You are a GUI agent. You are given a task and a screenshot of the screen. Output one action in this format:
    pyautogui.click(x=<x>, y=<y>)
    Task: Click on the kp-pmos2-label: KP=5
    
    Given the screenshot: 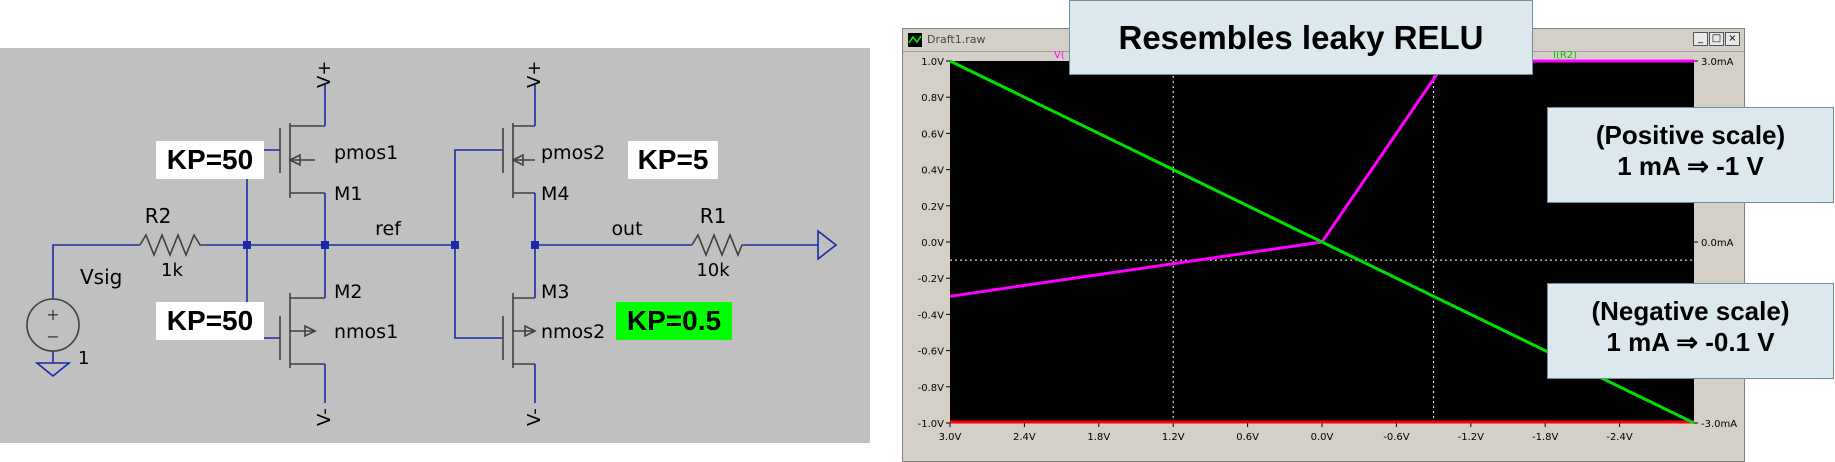 What is the action you would take?
    pyautogui.click(x=673, y=159)
    